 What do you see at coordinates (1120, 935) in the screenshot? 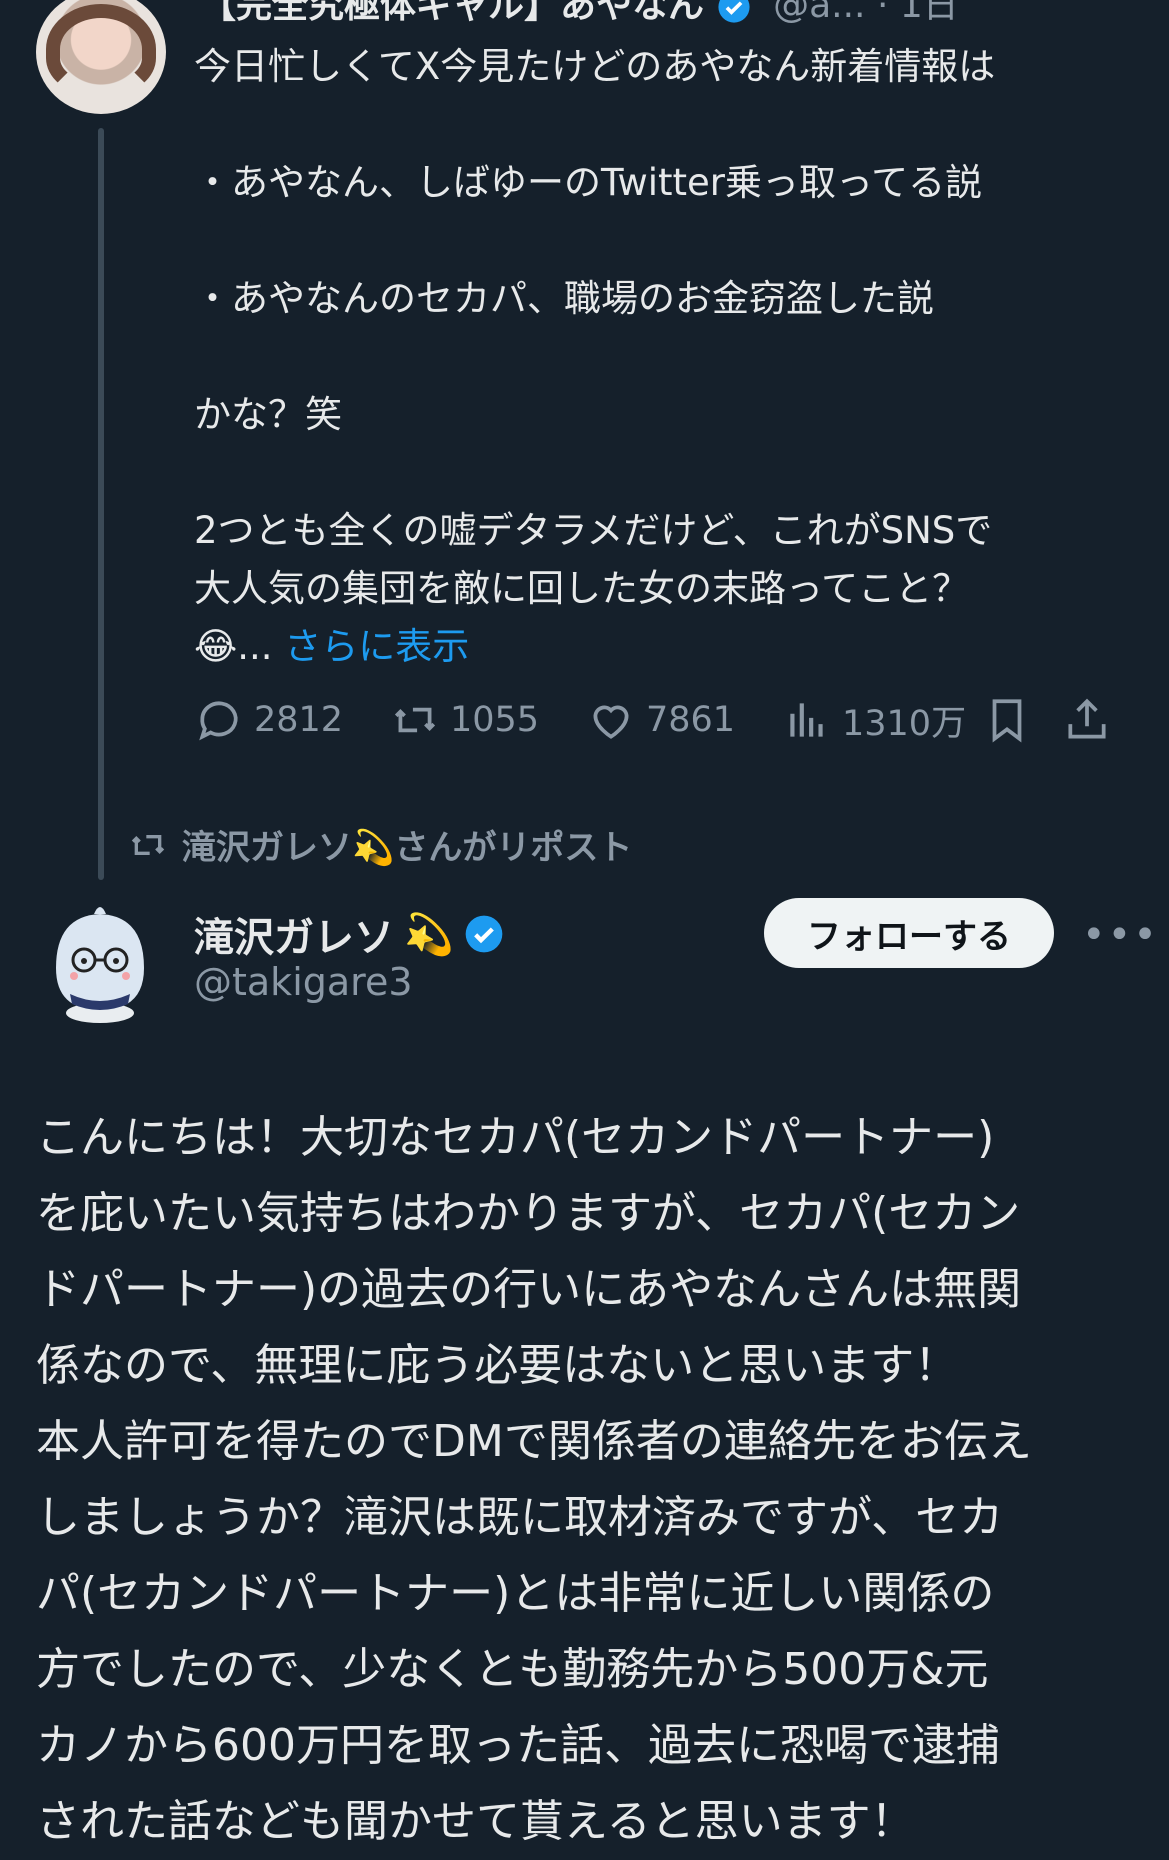
I see `more-options-icon: •••` at bounding box center [1120, 935].